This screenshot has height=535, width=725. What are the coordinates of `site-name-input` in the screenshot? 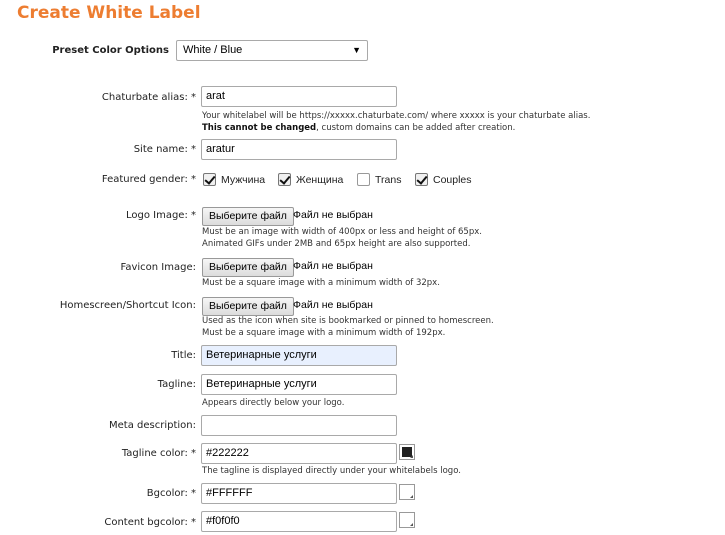 It's located at (299, 149).